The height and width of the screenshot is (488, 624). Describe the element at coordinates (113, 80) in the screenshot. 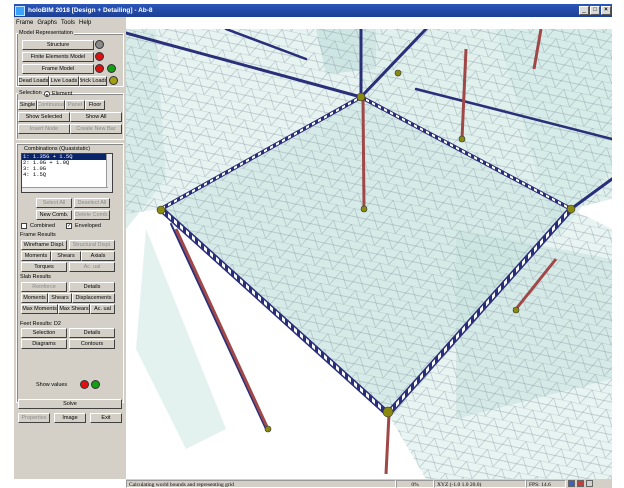

I see `brick-loads-toggle` at that location.